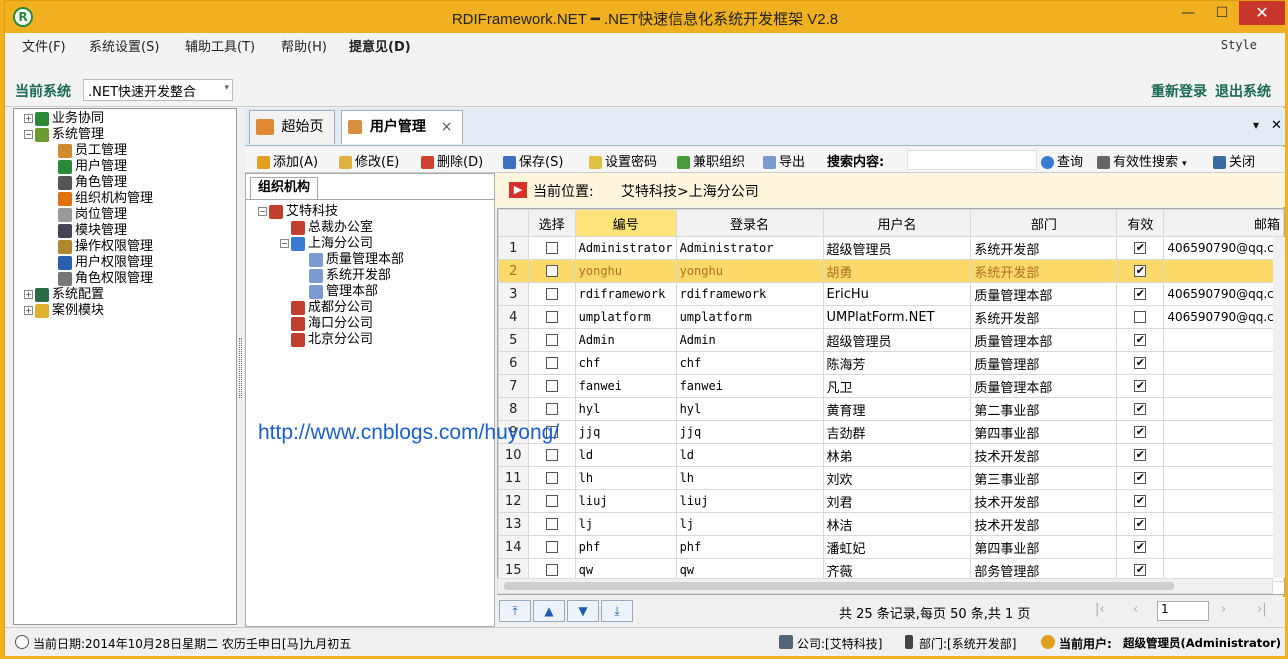 This screenshot has height=659, width=1288. I want to click on nav-tree-item: 员工管理, so click(92, 151).